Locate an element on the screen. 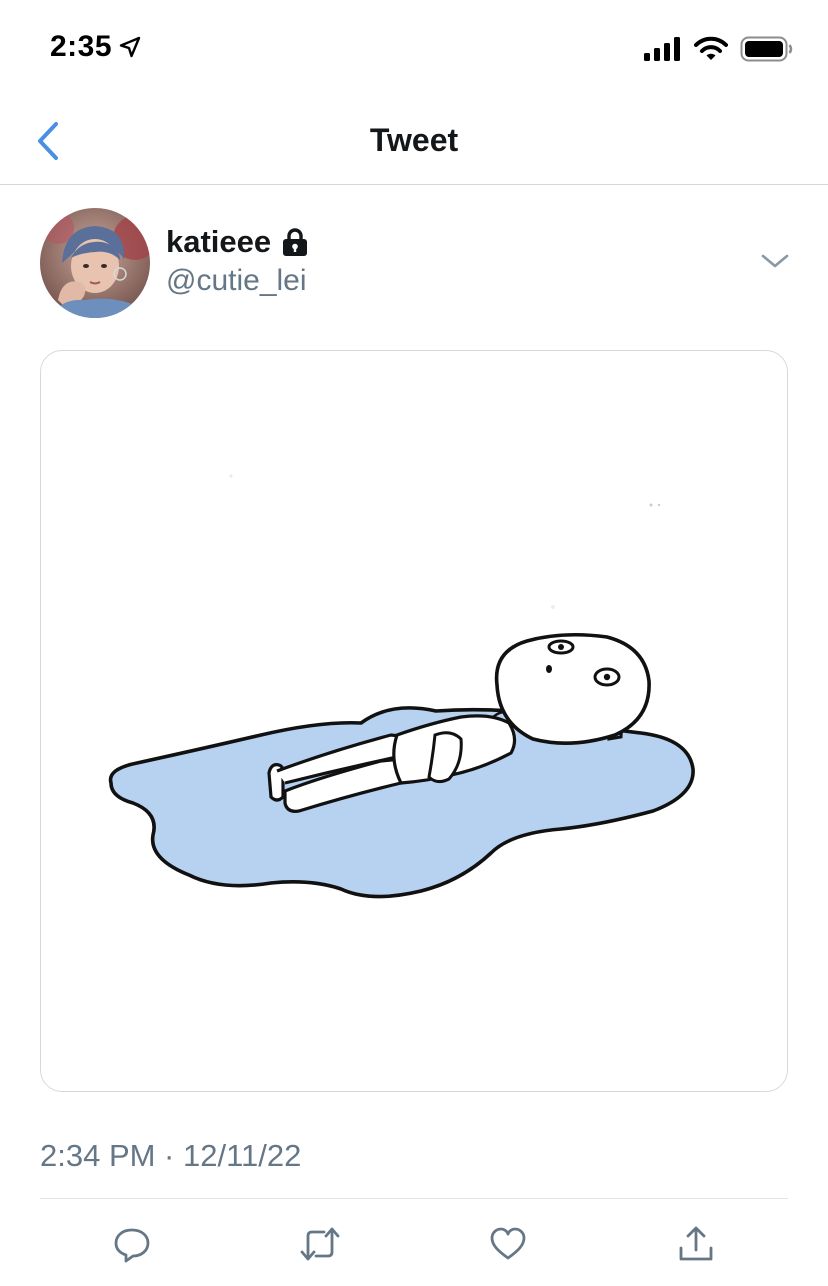 This screenshot has width=828, height=1286. avatar-image is located at coordinates (95, 263).